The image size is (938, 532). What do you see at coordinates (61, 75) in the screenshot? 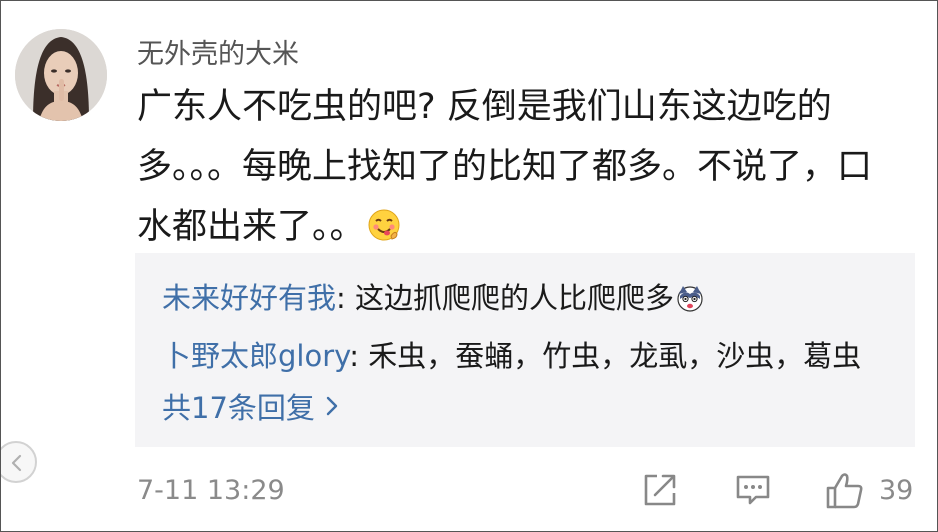
I see `avatar` at bounding box center [61, 75].